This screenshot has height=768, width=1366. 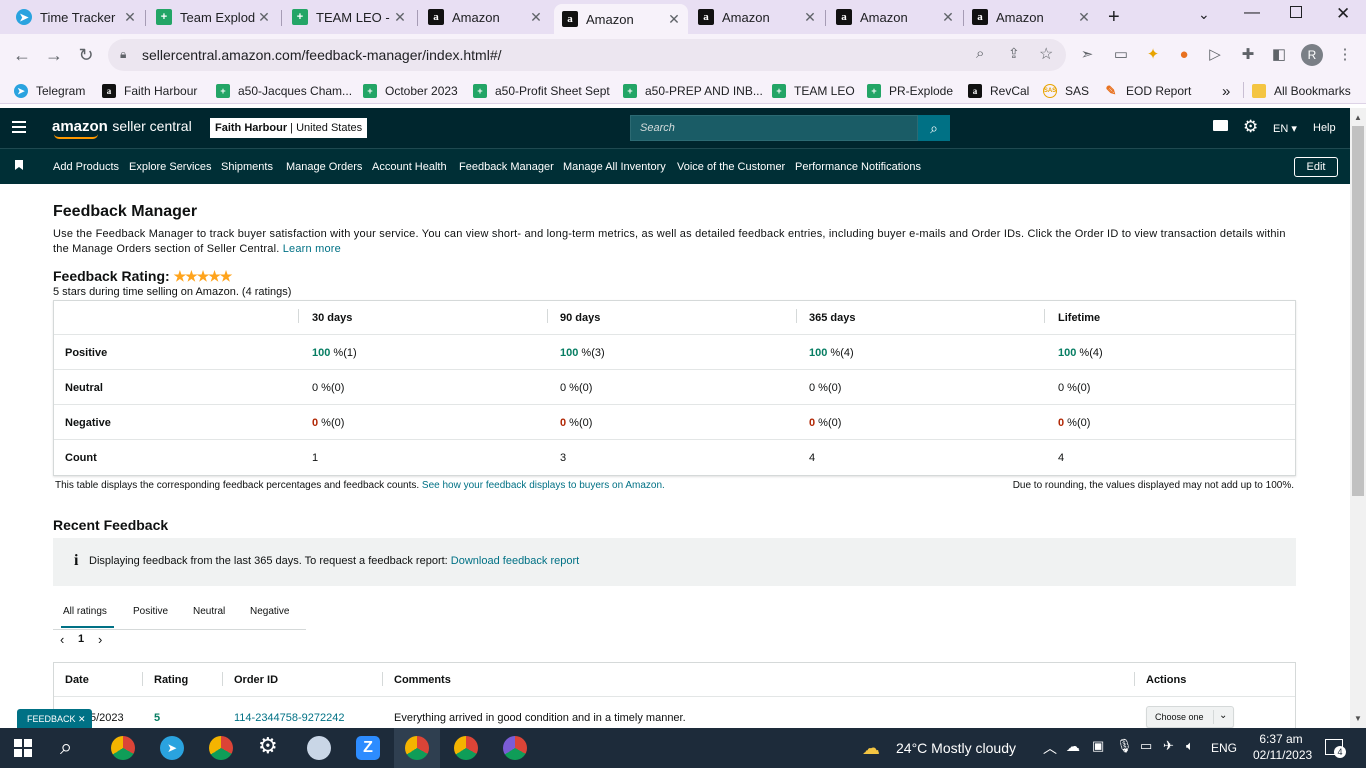 What do you see at coordinates (871, 748) in the screenshot?
I see `weather-icon: ☁` at bounding box center [871, 748].